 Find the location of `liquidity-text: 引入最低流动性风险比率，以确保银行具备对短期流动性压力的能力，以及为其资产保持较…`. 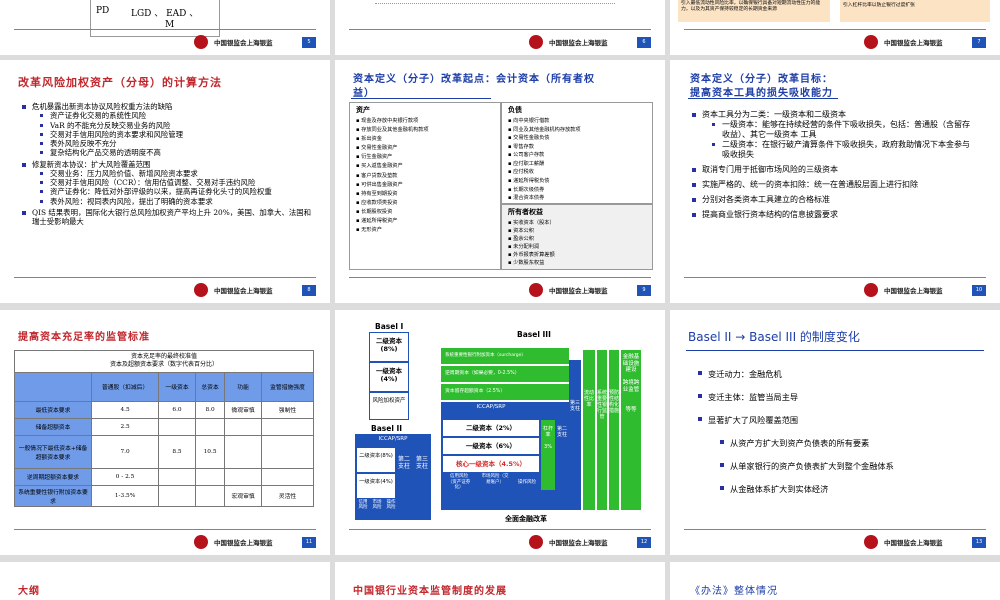

liquidity-text: 引入最低流动性风险比率，以确保银行具备对短期流动性压力的能力，以及为其资产保持较… is located at coordinates (751, 7).